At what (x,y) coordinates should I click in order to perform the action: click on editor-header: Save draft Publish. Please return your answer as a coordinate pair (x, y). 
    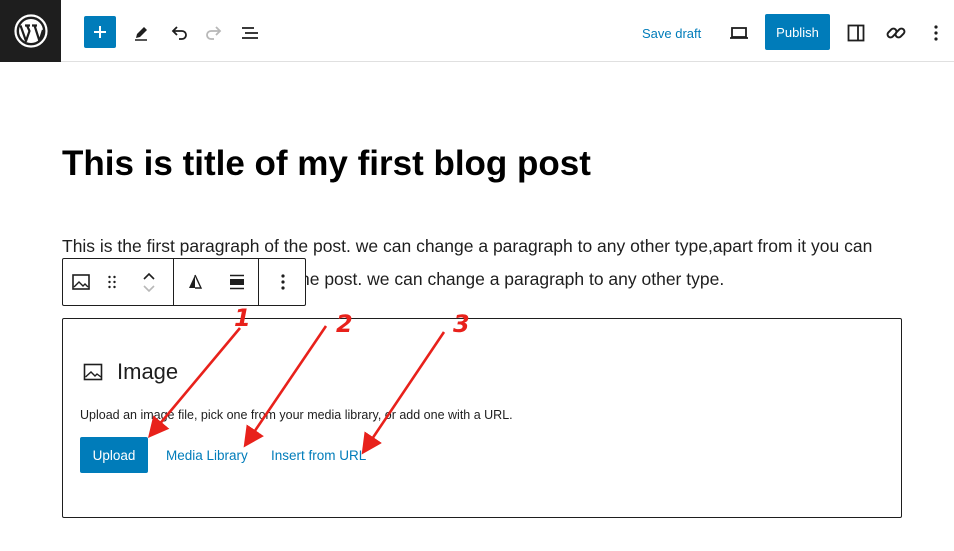
    Looking at the image, I should click on (477, 31).